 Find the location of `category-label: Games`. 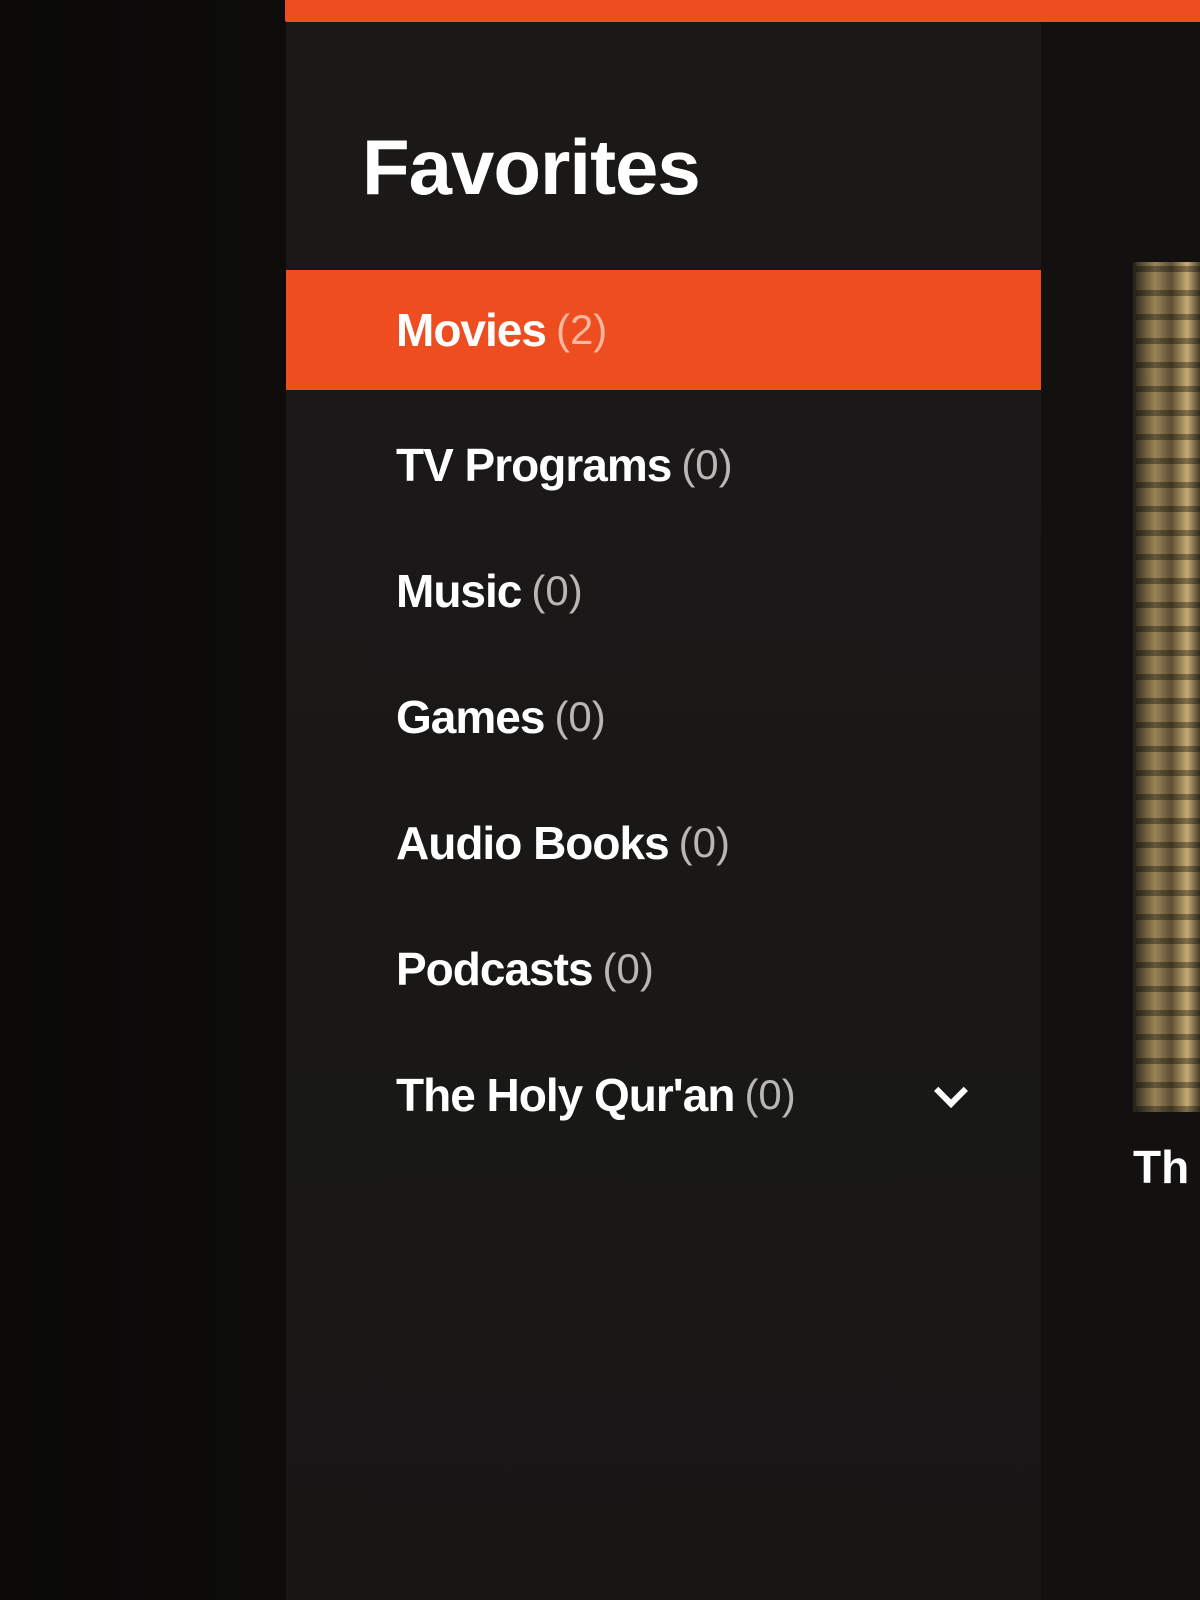

category-label: Games is located at coordinates (470, 717).